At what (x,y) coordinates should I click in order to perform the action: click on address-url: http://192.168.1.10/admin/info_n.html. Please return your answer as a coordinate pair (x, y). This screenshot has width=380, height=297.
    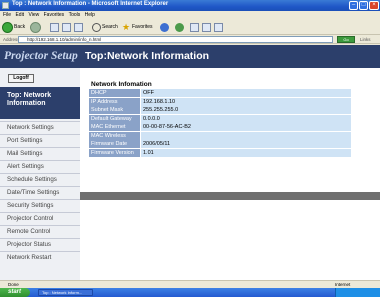
    Looking at the image, I should click on (64, 39).